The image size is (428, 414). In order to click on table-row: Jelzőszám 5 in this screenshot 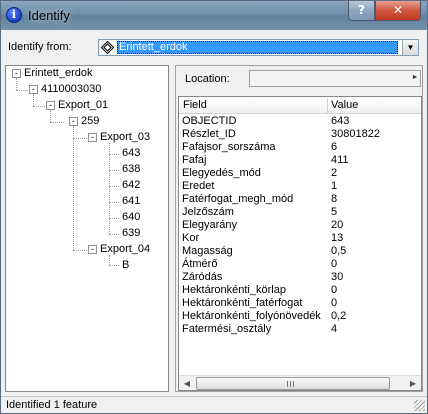, I will do `click(300, 212)`.